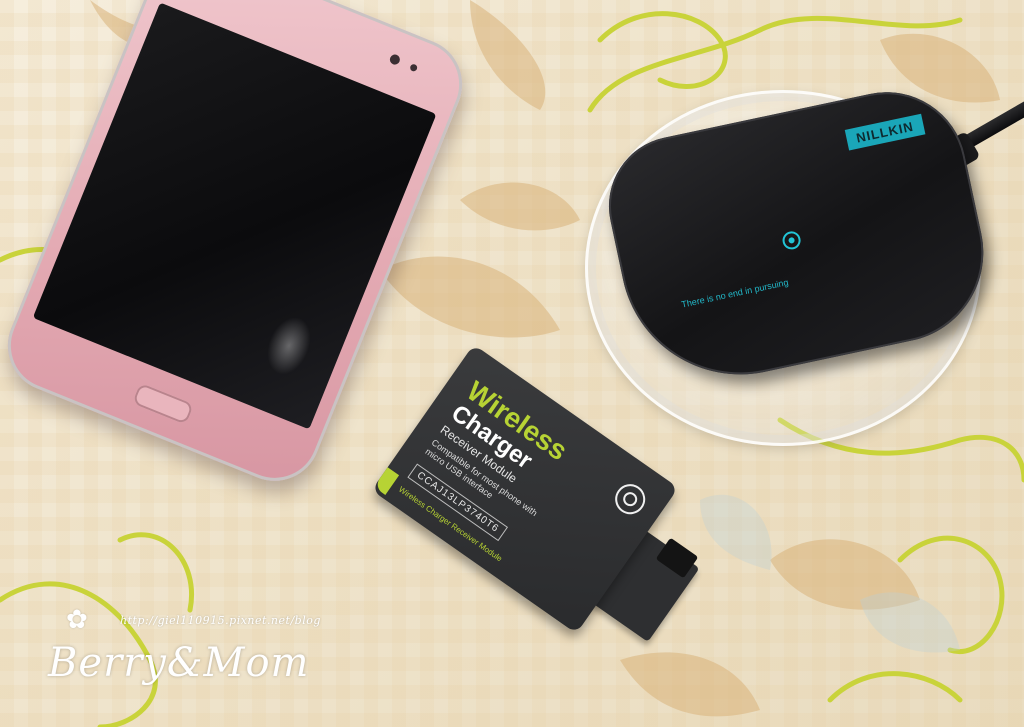 The height and width of the screenshot is (727, 1024). Describe the element at coordinates (630, 499) in the screenshot. I see `qi-badge-icon` at that location.